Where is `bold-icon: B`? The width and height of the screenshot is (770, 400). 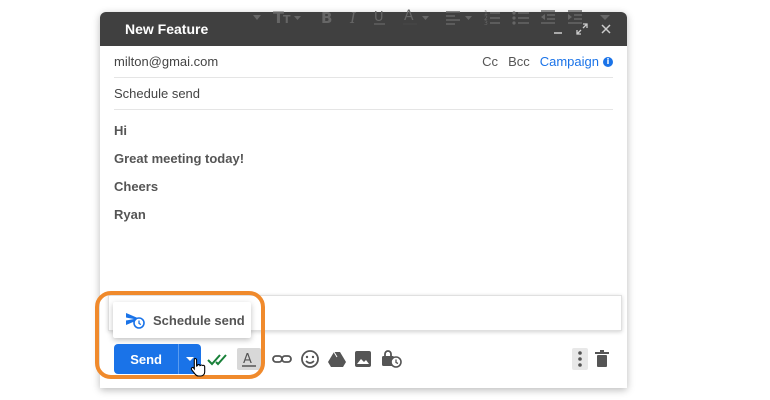 bold-icon: B is located at coordinates (327, 17).